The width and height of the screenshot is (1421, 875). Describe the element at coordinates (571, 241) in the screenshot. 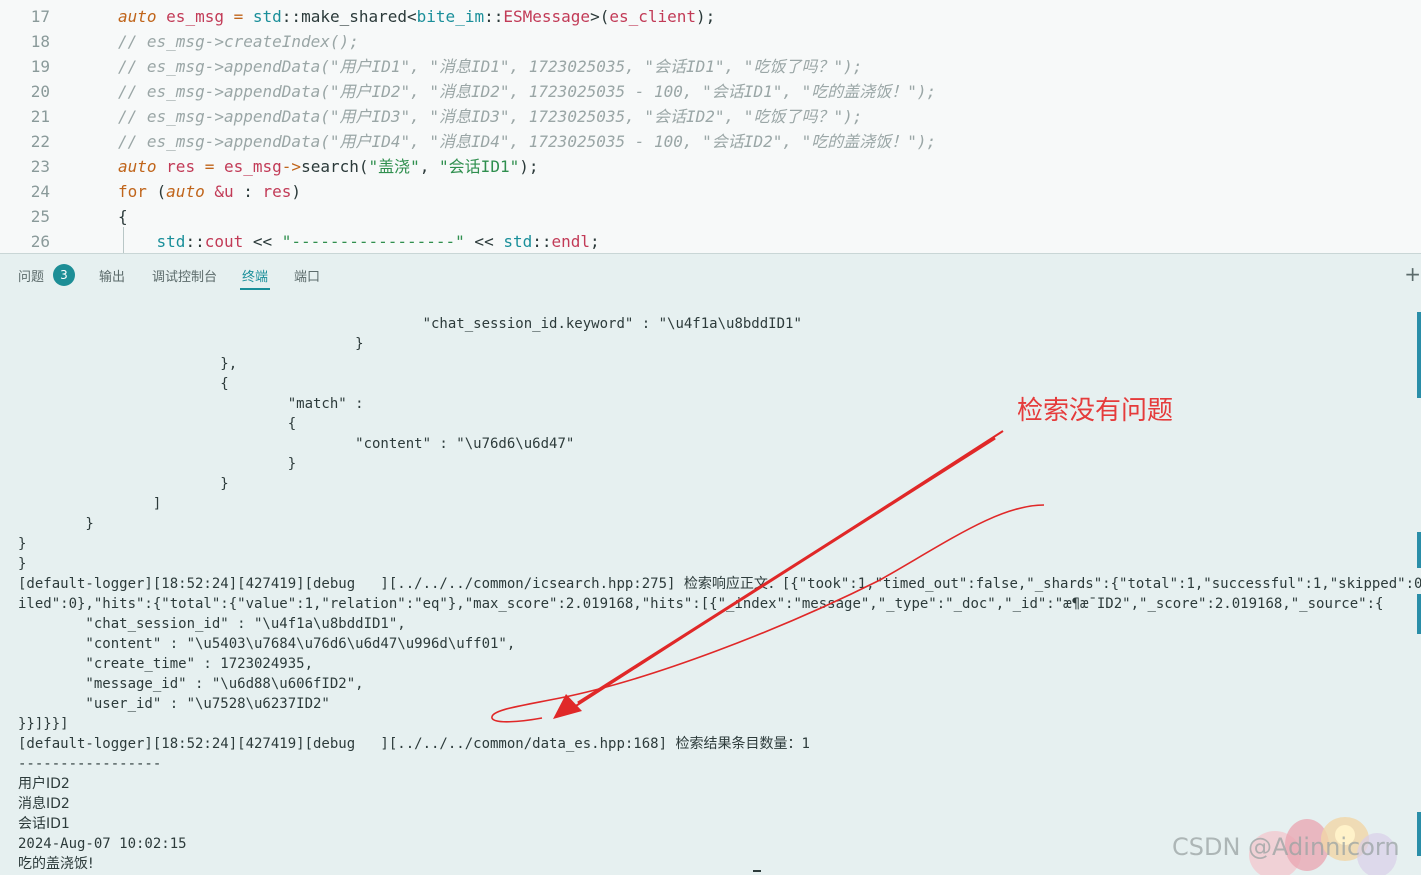

I see `code-token: endl` at that location.